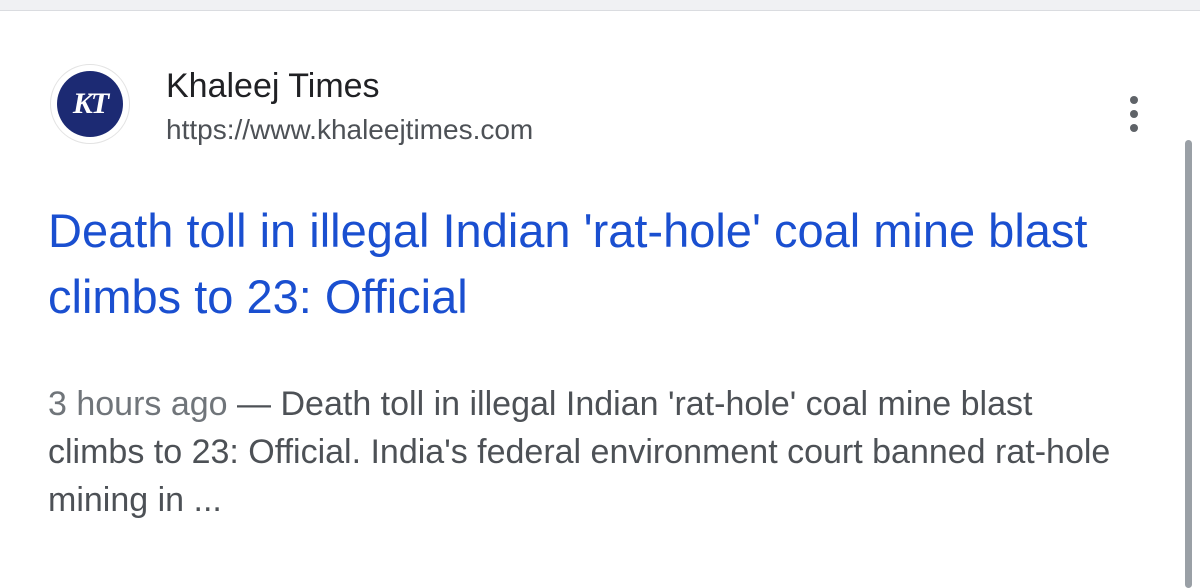  I want to click on more-vert-icon, so click(1134, 100).